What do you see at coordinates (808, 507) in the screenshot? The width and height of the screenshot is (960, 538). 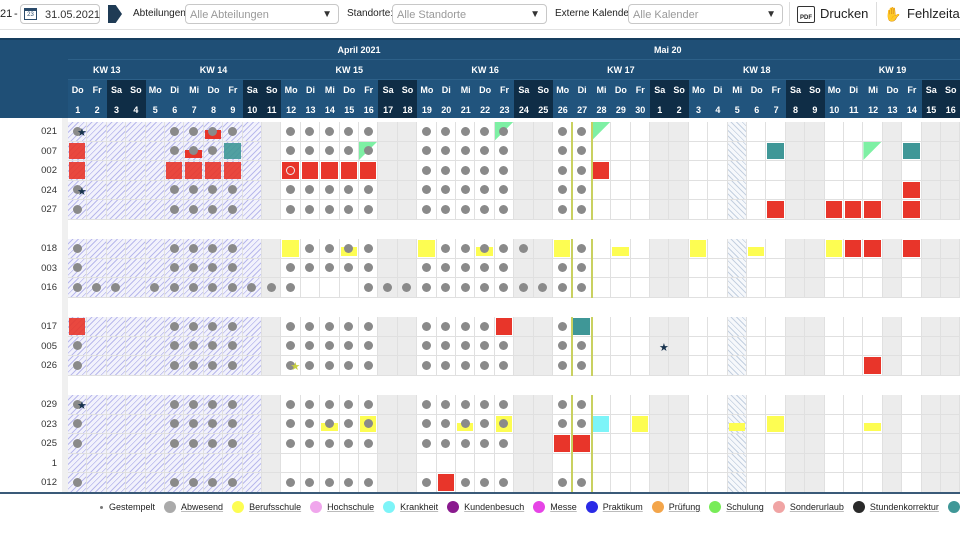 I see `legend-item: Sonderurlaub` at bounding box center [808, 507].